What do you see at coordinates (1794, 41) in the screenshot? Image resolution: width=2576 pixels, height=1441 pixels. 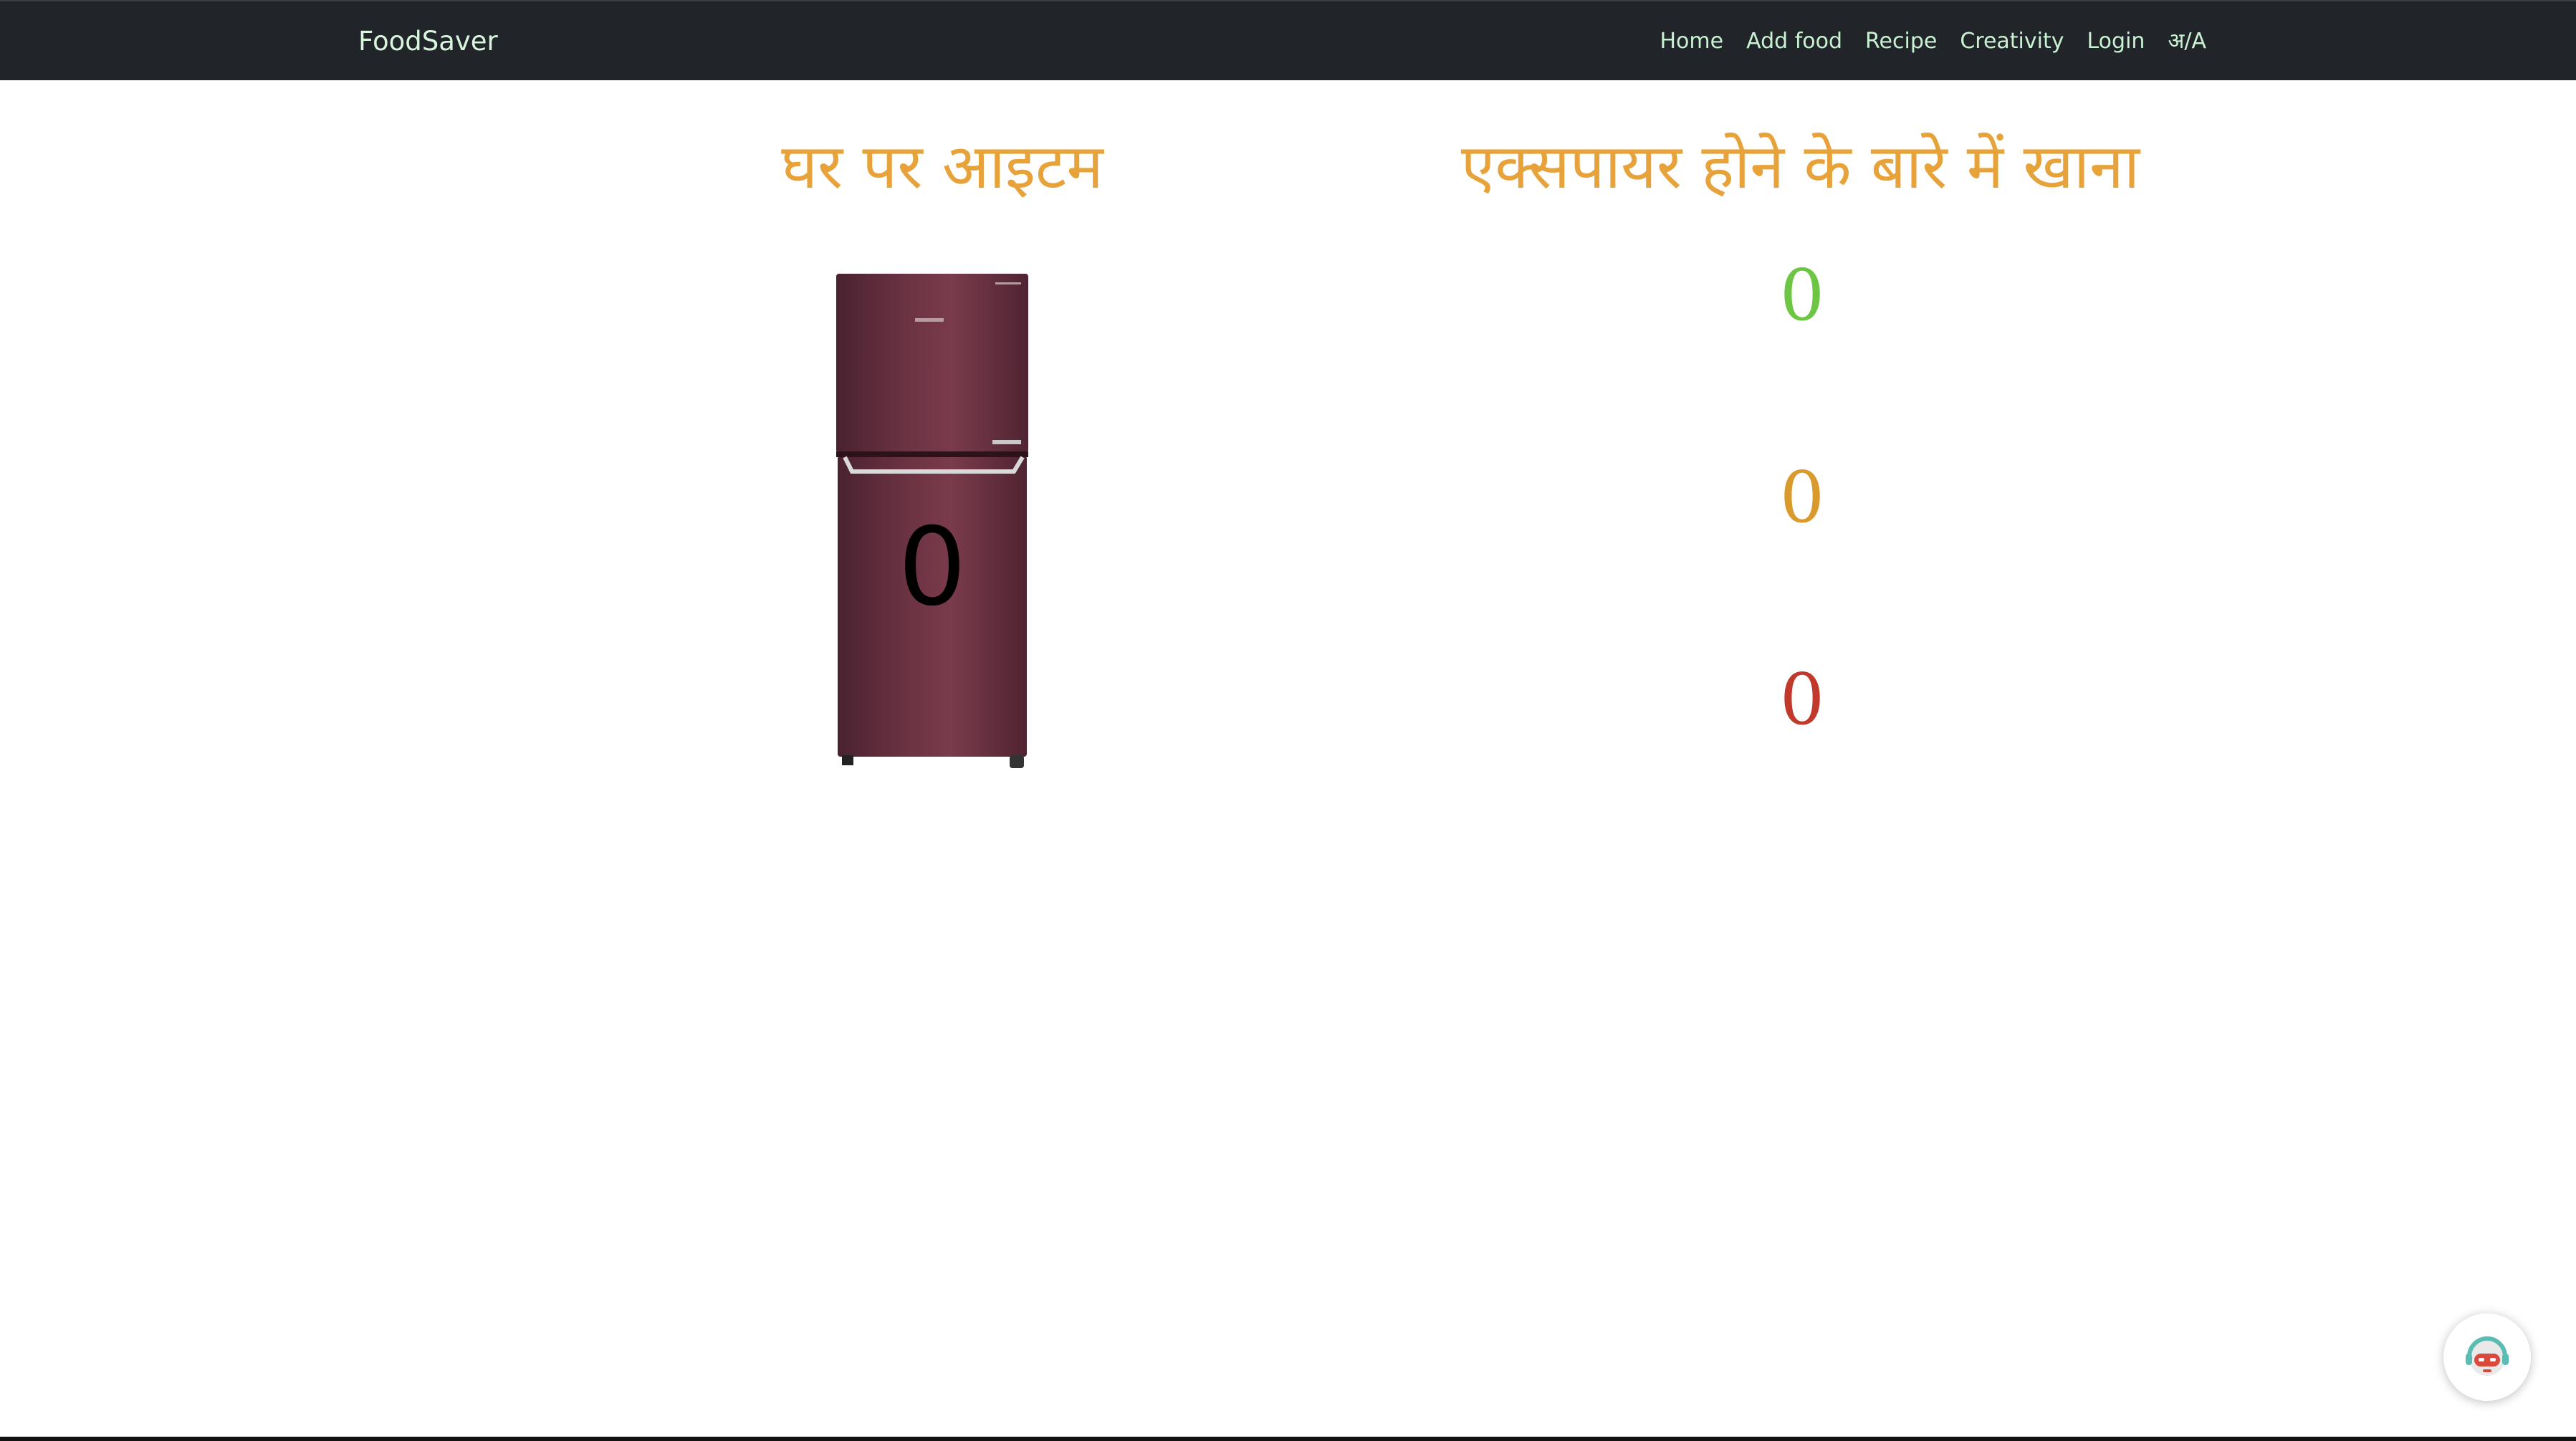 I see `nav-link-add-food: Add food` at bounding box center [1794, 41].